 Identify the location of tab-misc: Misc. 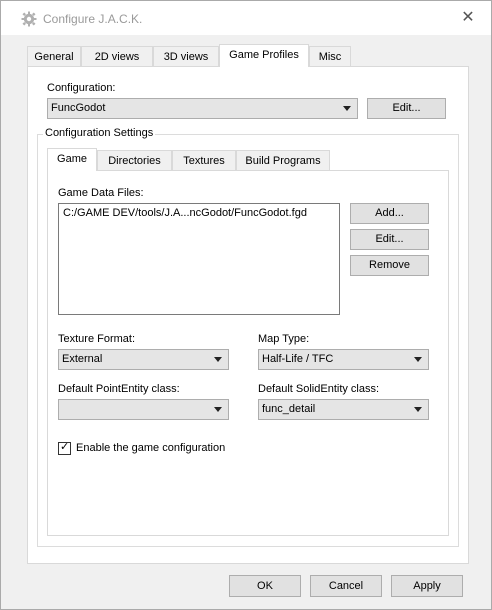
(330, 56).